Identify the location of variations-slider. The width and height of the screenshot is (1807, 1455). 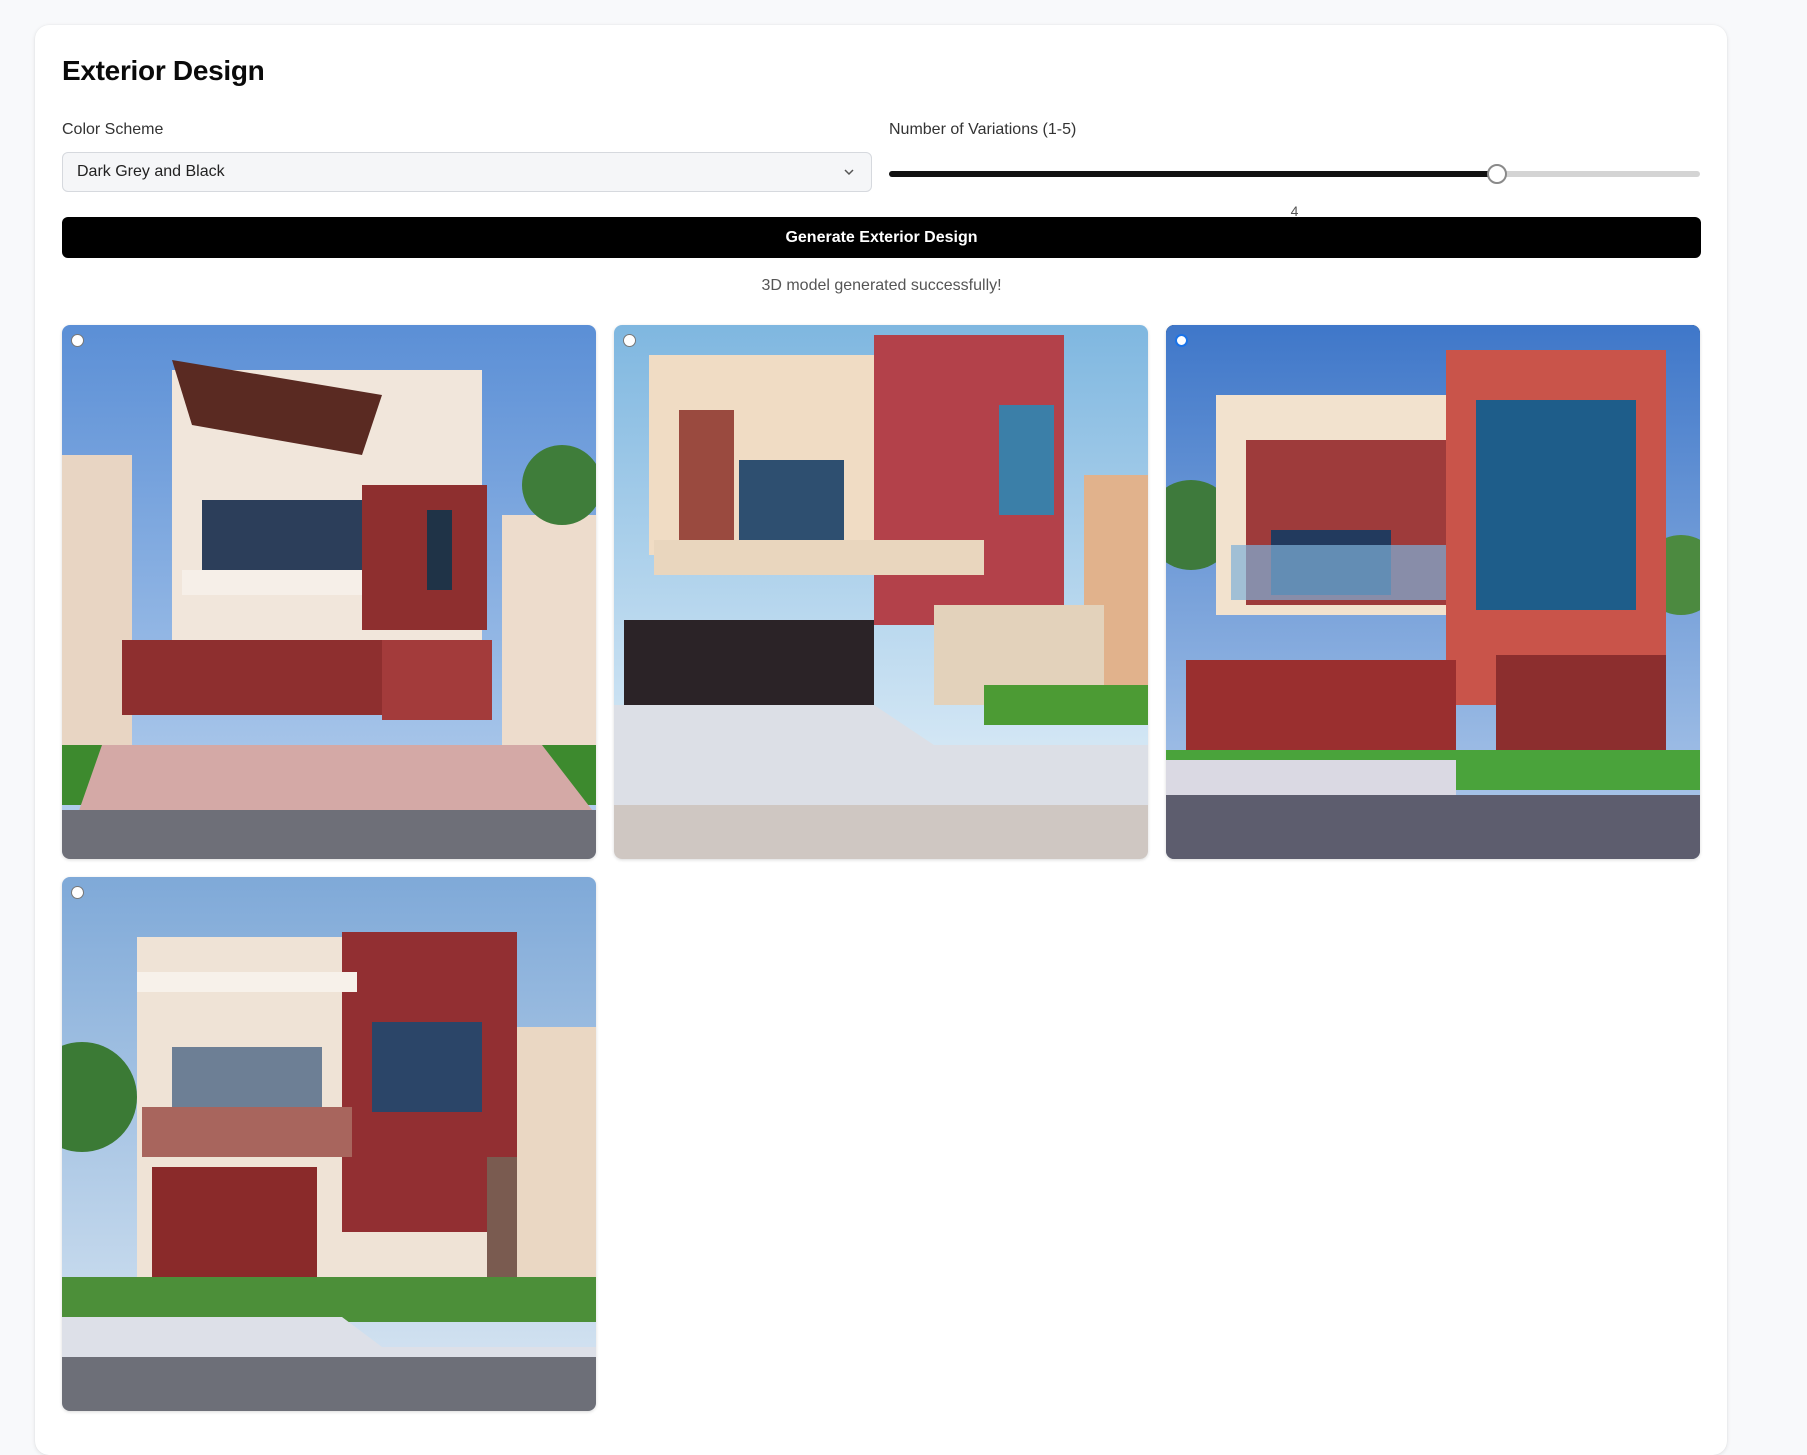
(1294, 174).